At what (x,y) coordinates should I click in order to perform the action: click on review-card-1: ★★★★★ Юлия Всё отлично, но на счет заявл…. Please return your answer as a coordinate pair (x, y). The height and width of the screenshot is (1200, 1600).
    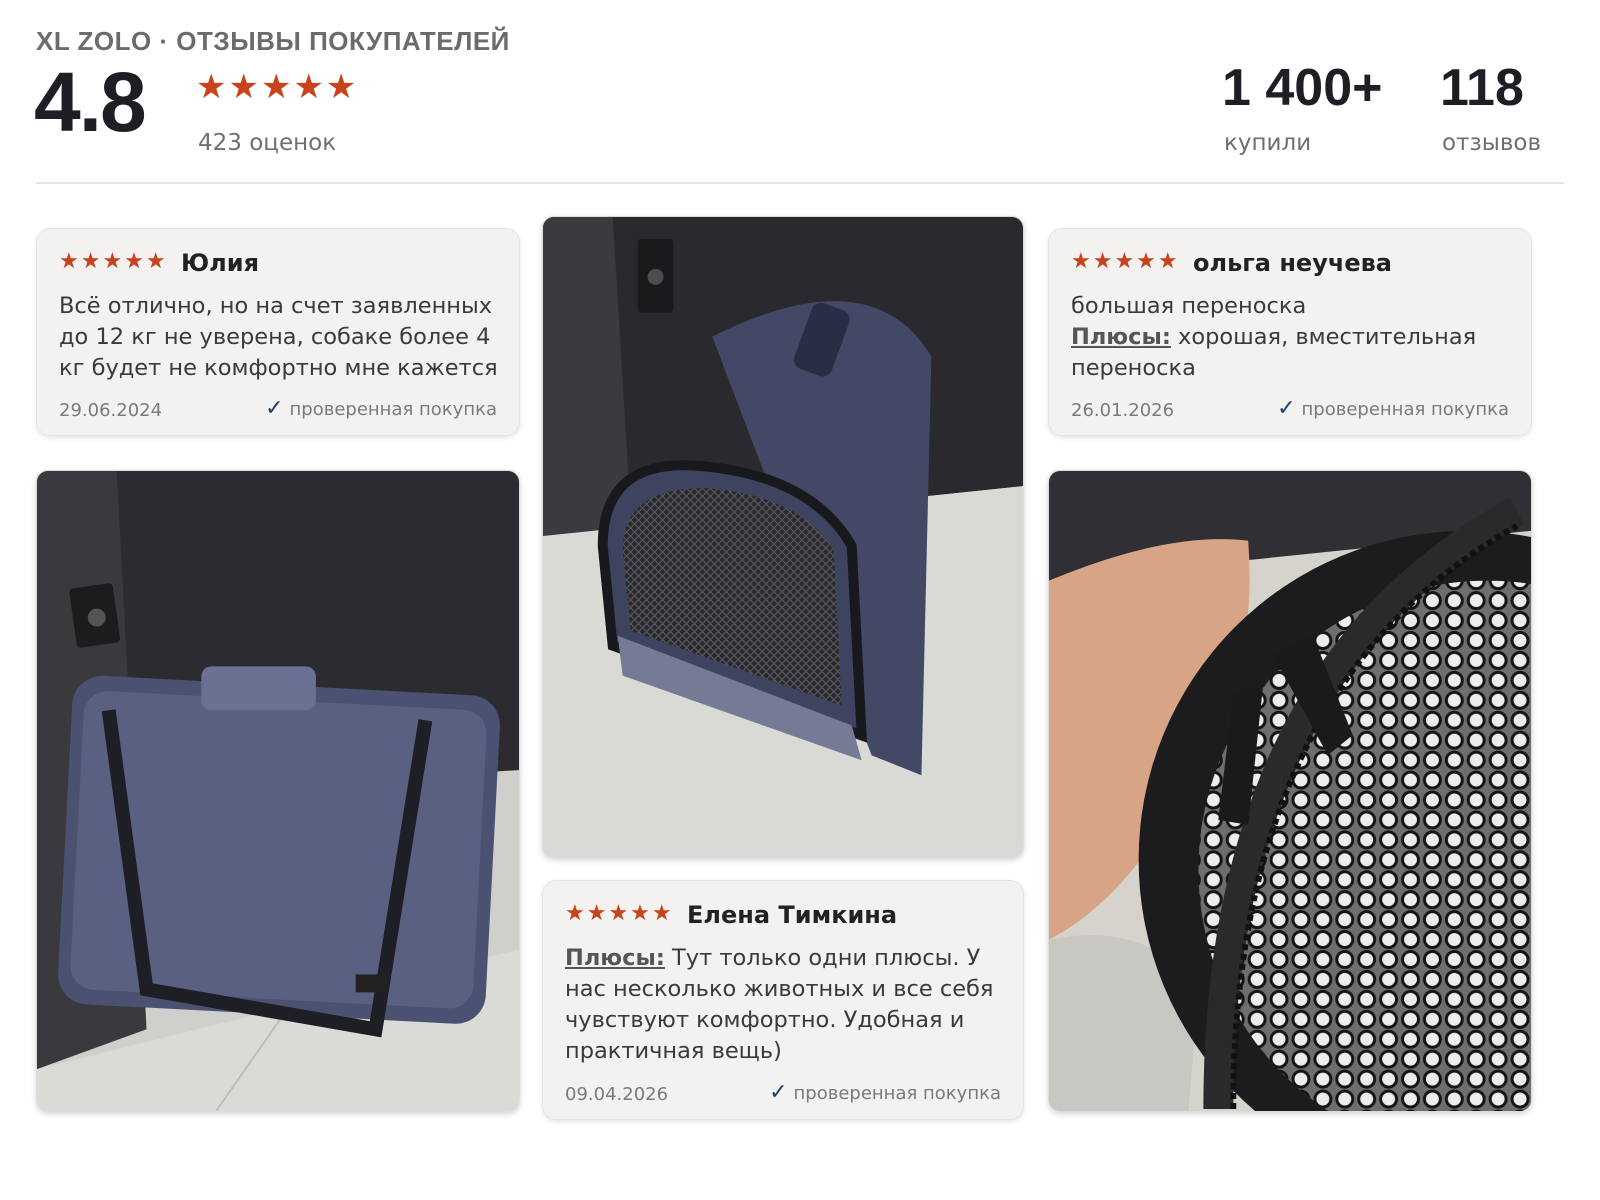
    Looking at the image, I should click on (278, 332).